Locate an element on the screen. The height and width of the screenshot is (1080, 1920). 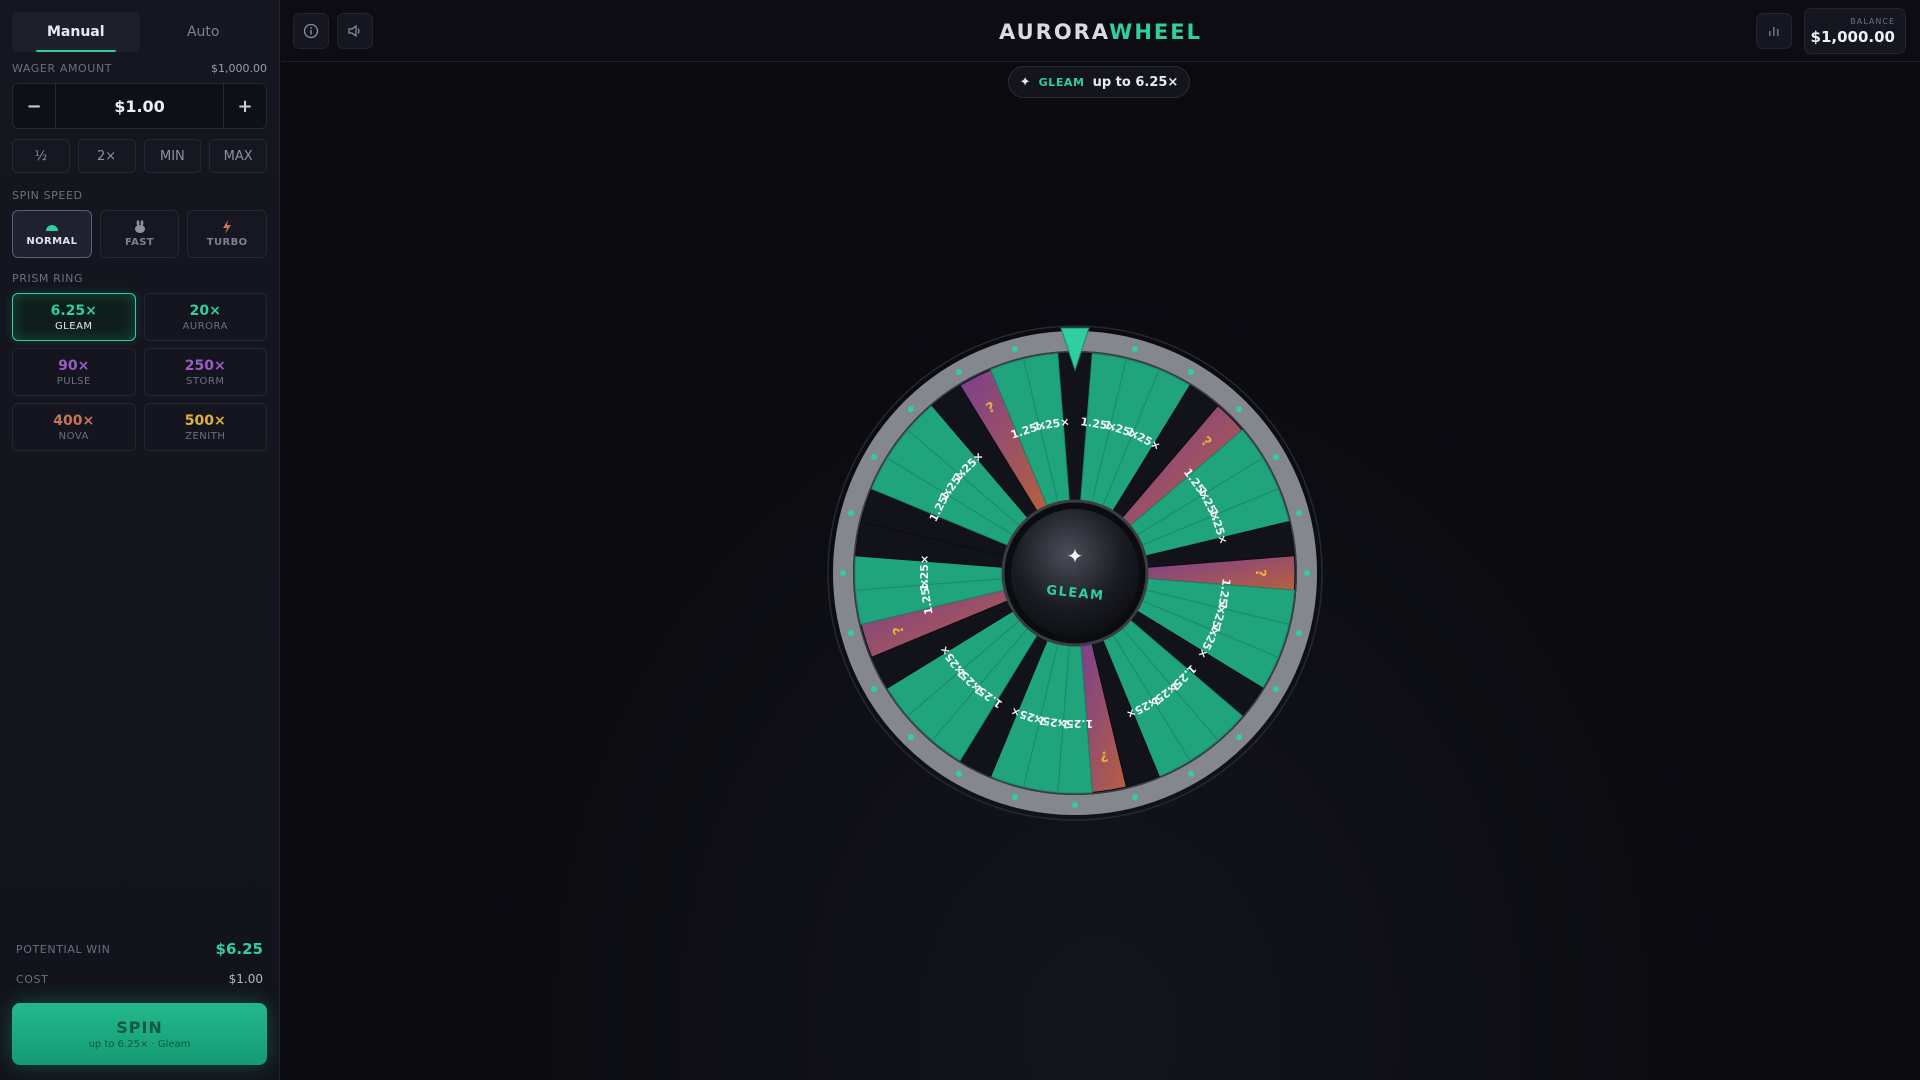
wager-half-button: ½ is located at coordinates (41, 156).